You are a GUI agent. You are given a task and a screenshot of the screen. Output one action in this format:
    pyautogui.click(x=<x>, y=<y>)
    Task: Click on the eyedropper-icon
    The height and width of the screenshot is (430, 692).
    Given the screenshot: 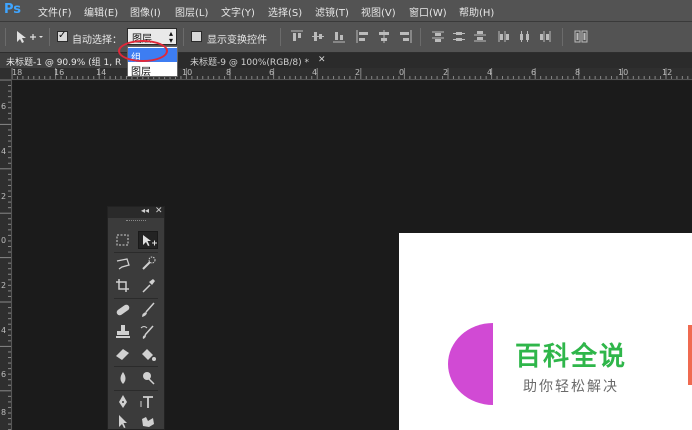 What is the action you would take?
    pyautogui.click(x=148, y=286)
    